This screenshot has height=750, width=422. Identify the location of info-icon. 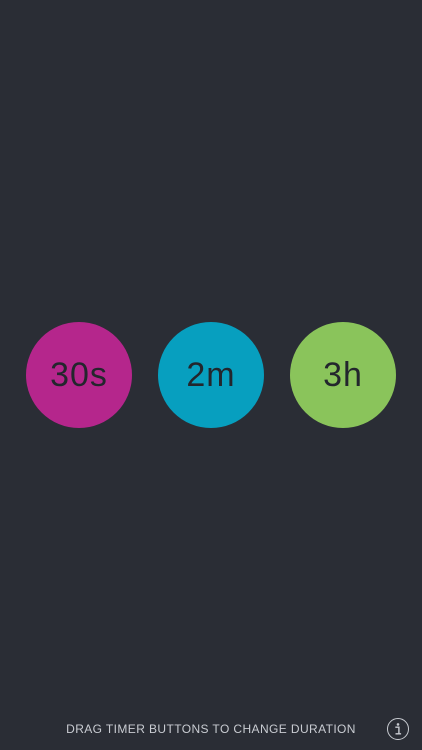
(398, 729).